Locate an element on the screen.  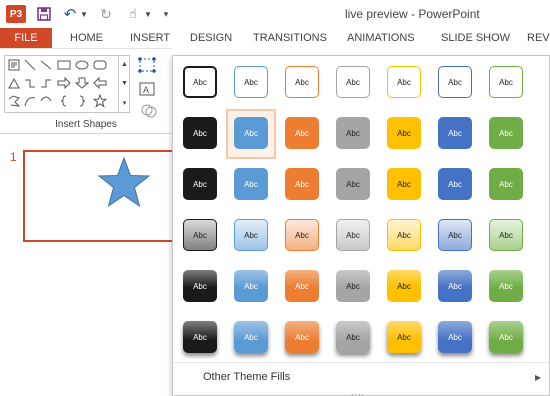
style-swatch-r2-c5: Abc is located at coordinates (404, 133).